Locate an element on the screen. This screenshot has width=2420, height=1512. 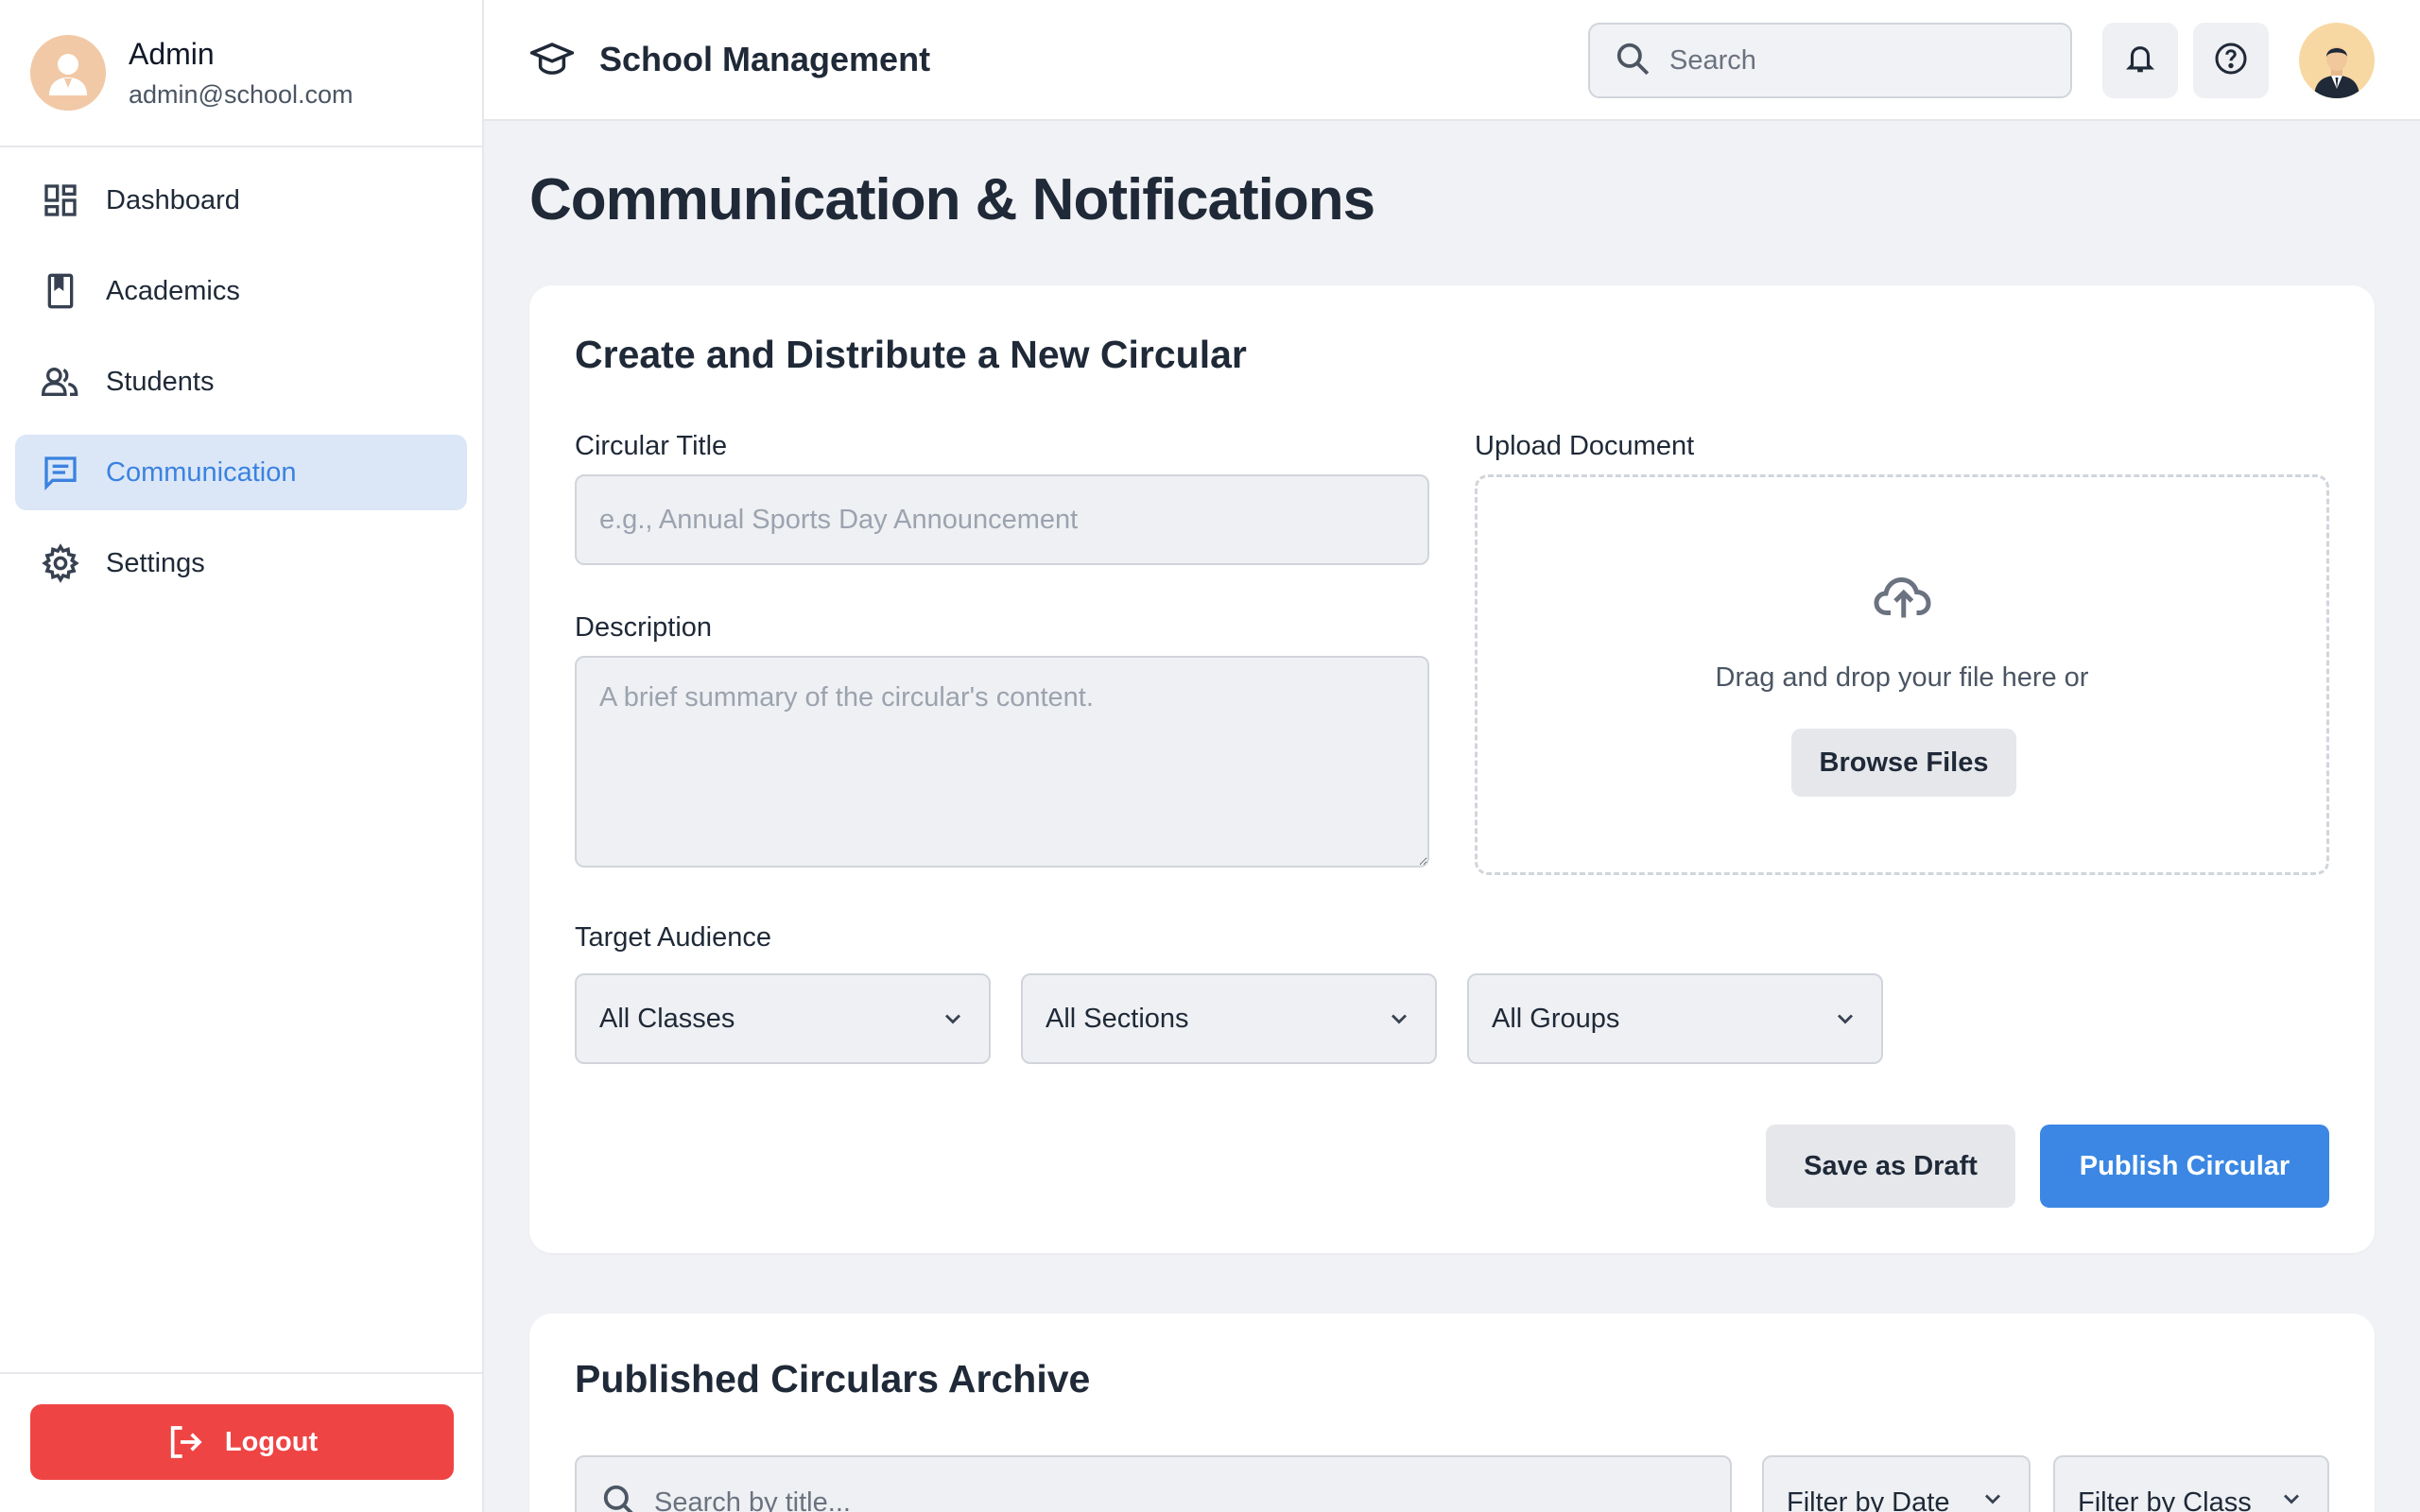
filter-by-date-select: Filter by Date is located at coordinates (1896, 1483).